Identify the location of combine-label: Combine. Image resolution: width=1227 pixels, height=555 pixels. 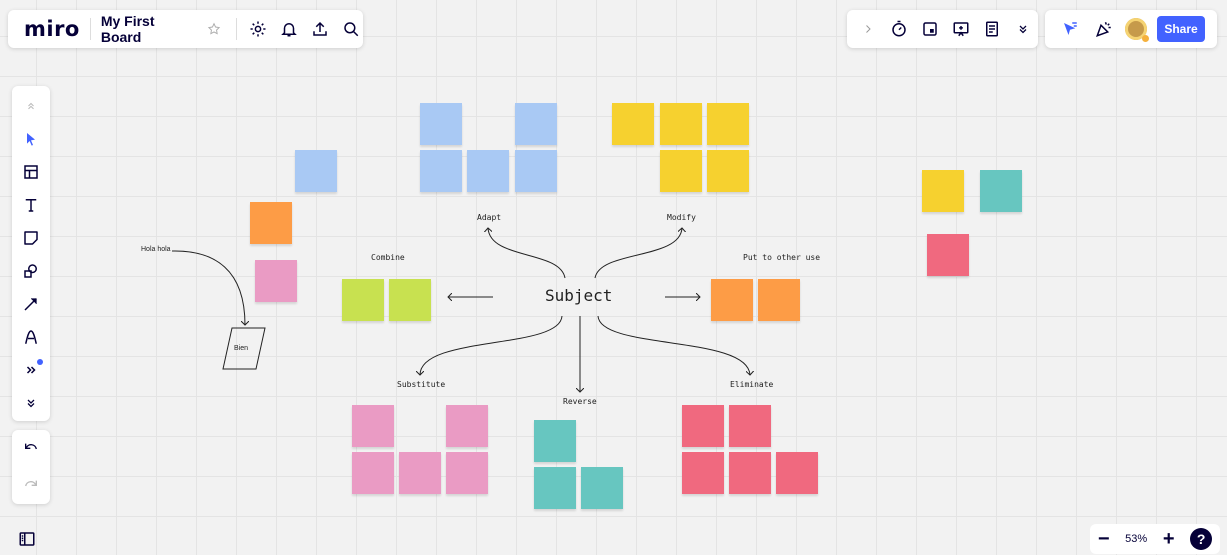
(388, 257).